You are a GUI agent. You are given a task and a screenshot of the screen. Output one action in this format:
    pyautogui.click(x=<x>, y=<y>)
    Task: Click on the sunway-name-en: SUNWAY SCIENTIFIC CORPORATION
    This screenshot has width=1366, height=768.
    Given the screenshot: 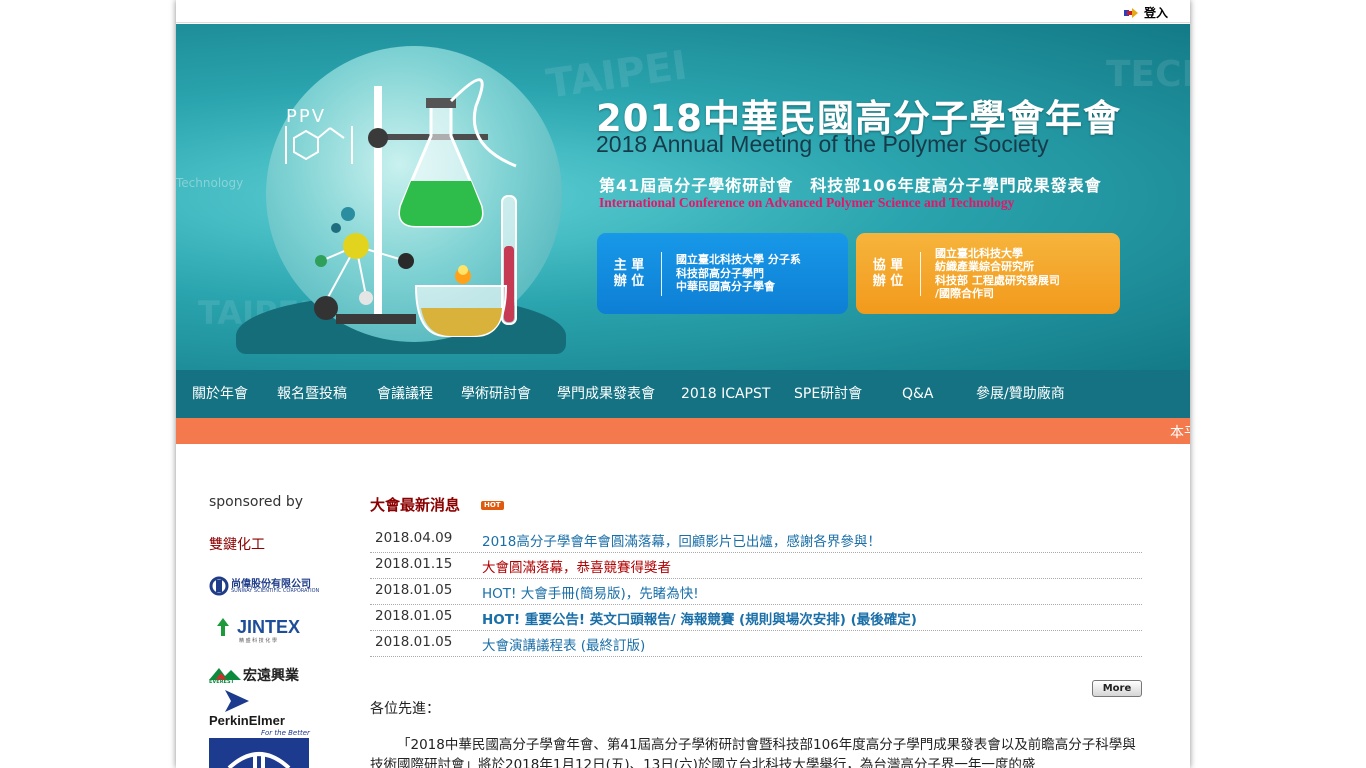 What is the action you would take?
    pyautogui.click(x=275, y=591)
    